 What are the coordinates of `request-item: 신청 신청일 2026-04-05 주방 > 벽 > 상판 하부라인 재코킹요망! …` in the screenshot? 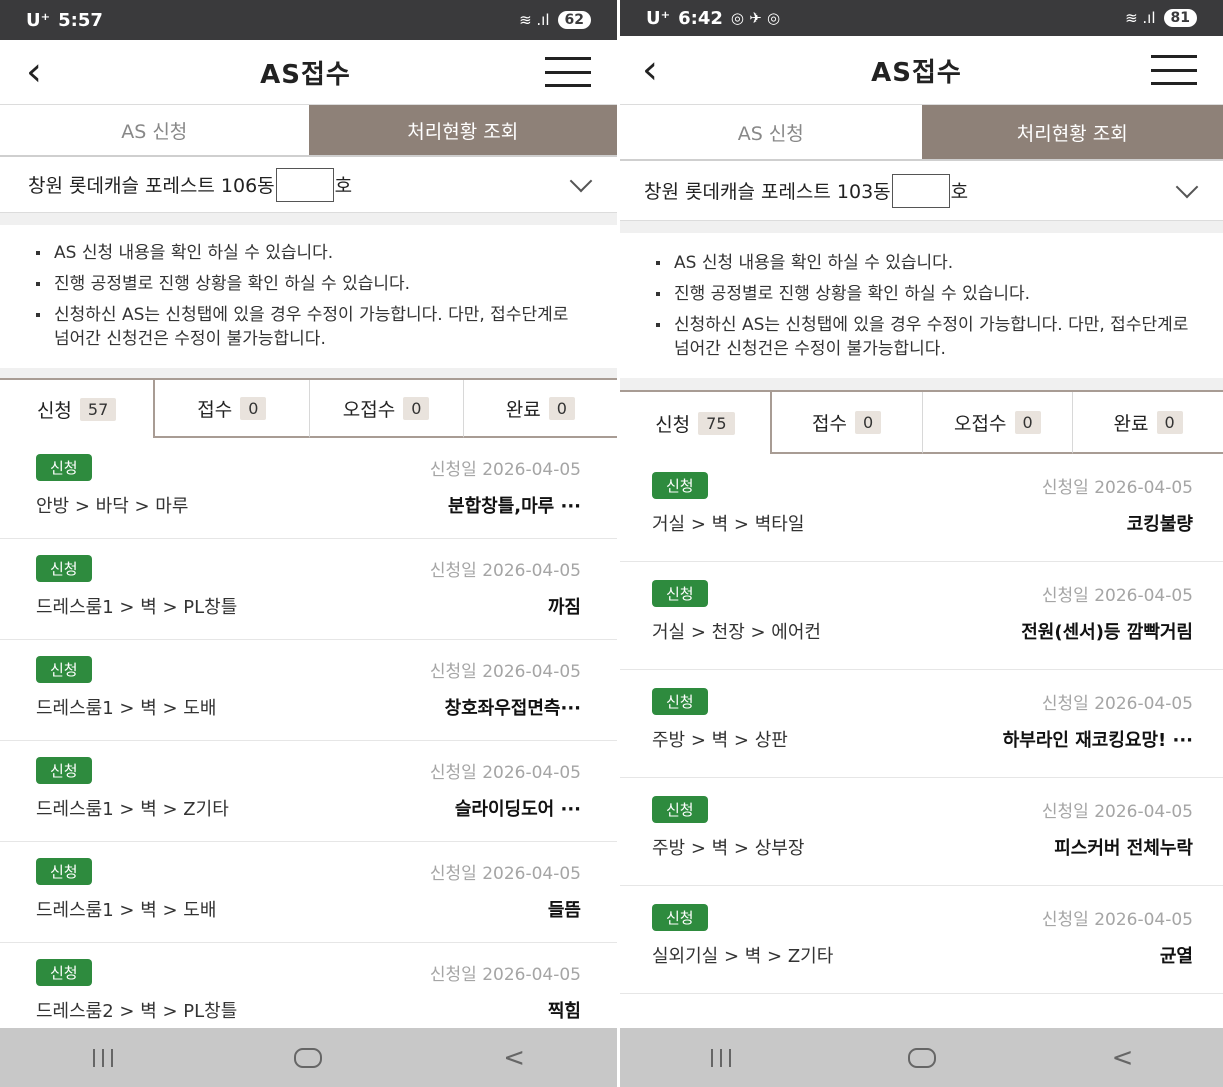 It's located at (921, 724).